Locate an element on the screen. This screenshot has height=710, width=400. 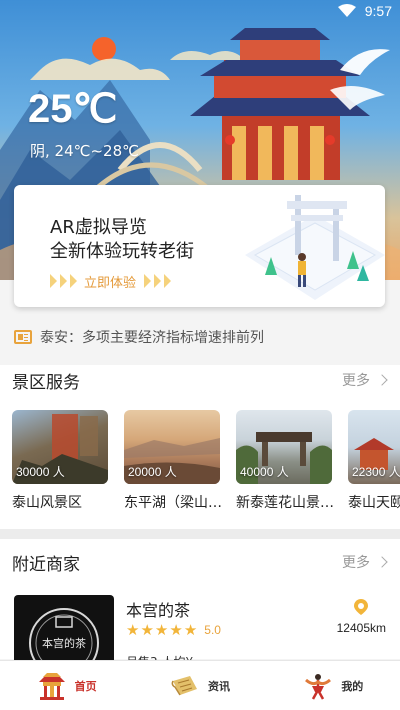
bottom-tab-bar: 首页 资讯 我的 is located at coordinates (200, 685).